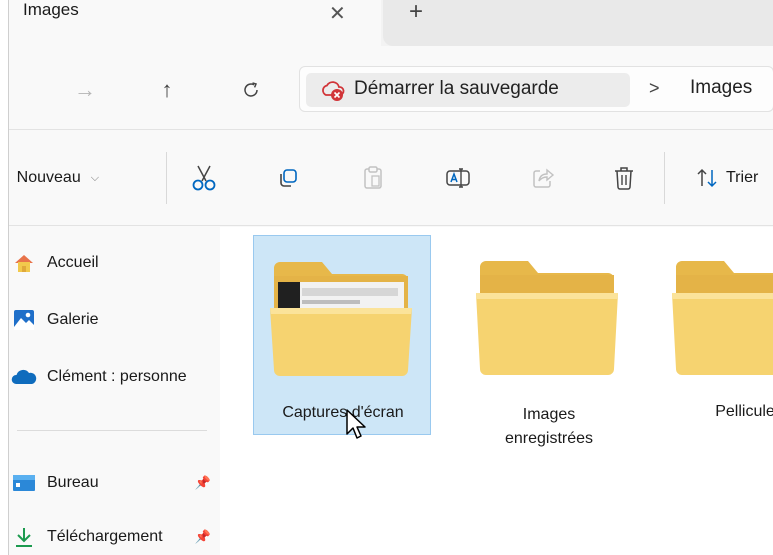 The width and height of the screenshot is (773, 555). Describe the element at coordinates (73, 319) in the screenshot. I see `sidebar-item-label: Galerie` at that location.